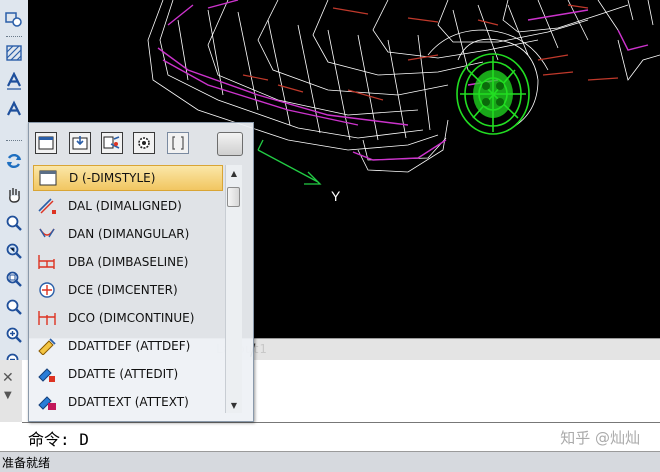 The image size is (660, 472). What do you see at coordinates (14, 81) in the screenshot?
I see `text-icon` at bounding box center [14, 81].